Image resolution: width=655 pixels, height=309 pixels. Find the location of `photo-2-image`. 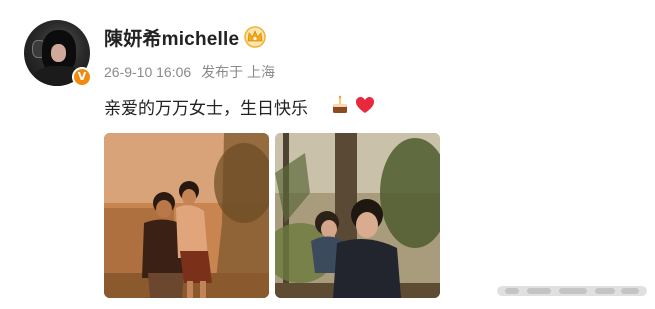

photo-2-image is located at coordinates (357, 215).